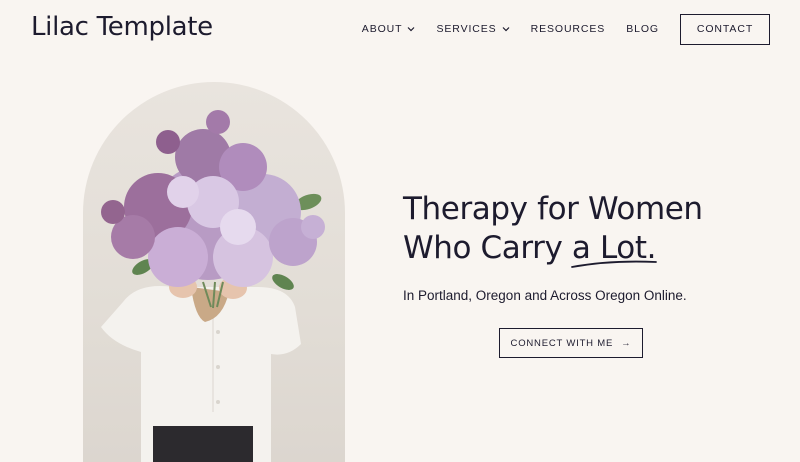 The width and height of the screenshot is (800, 462). What do you see at coordinates (614, 264) in the screenshot?
I see `underline-squiggle-icon` at bounding box center [614, 264].